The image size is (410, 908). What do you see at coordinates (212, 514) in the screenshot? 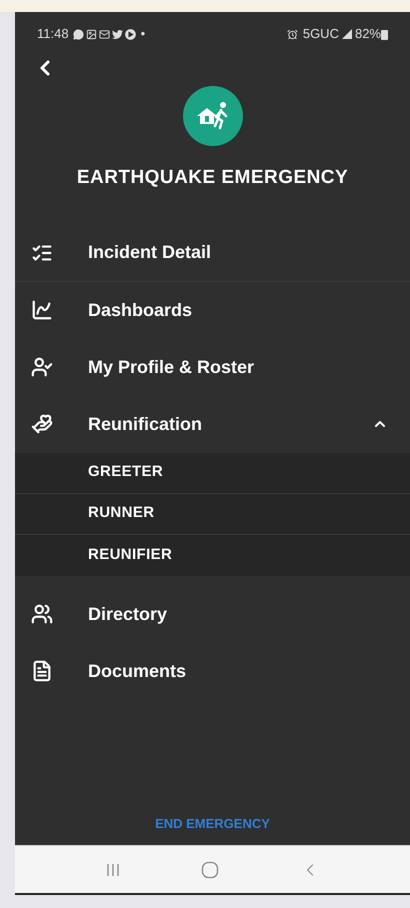
I see `submenu-item: RUNNER` at bounding box center [212, 514].